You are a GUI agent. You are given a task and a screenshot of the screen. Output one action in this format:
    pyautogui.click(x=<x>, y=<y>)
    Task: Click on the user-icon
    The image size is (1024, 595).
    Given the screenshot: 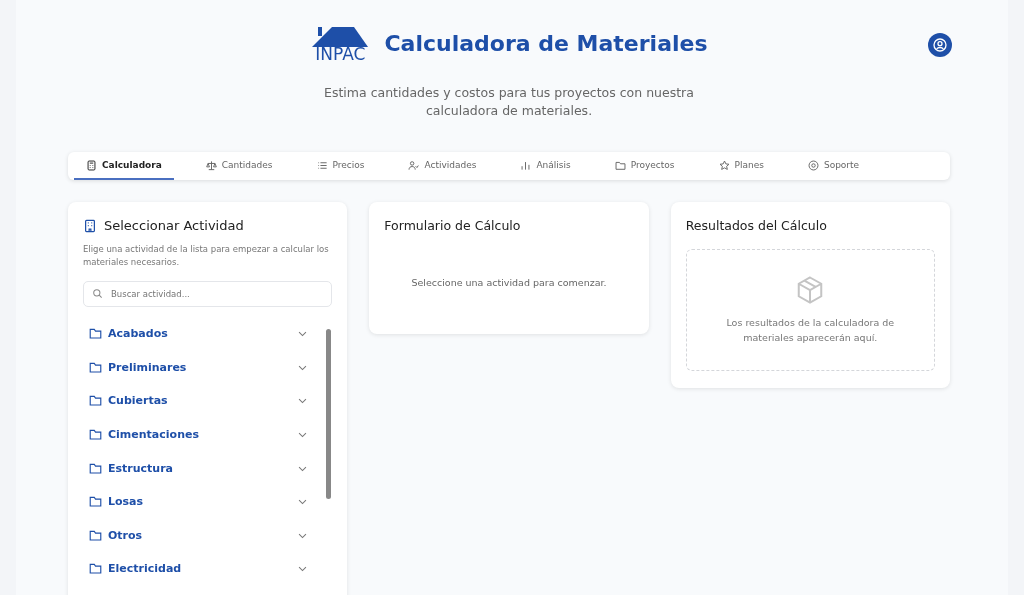 What is the action you would take?
    pyautogui.click(x=940, y=45)
    